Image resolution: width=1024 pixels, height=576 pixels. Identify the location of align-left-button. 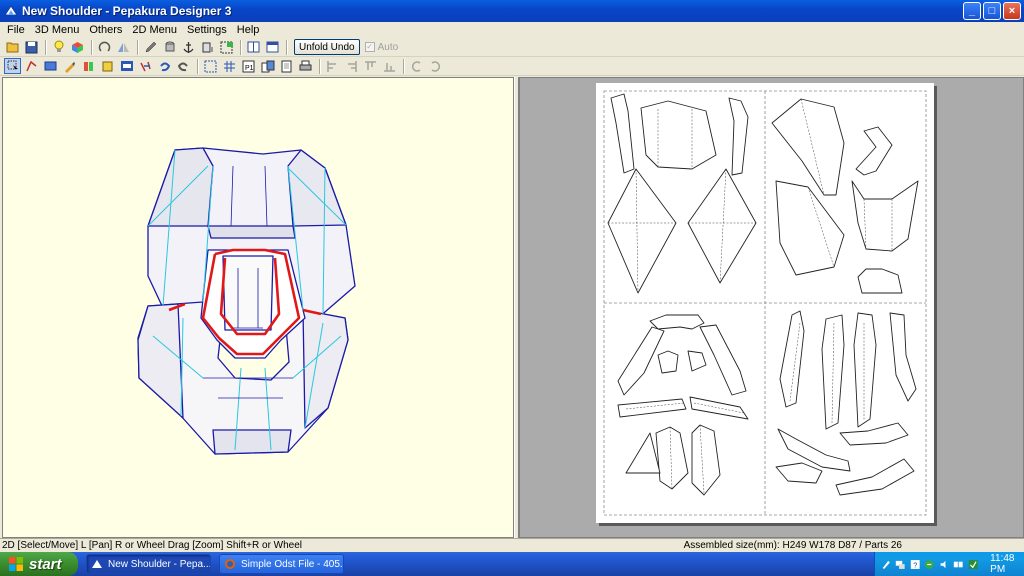
(332, 66).